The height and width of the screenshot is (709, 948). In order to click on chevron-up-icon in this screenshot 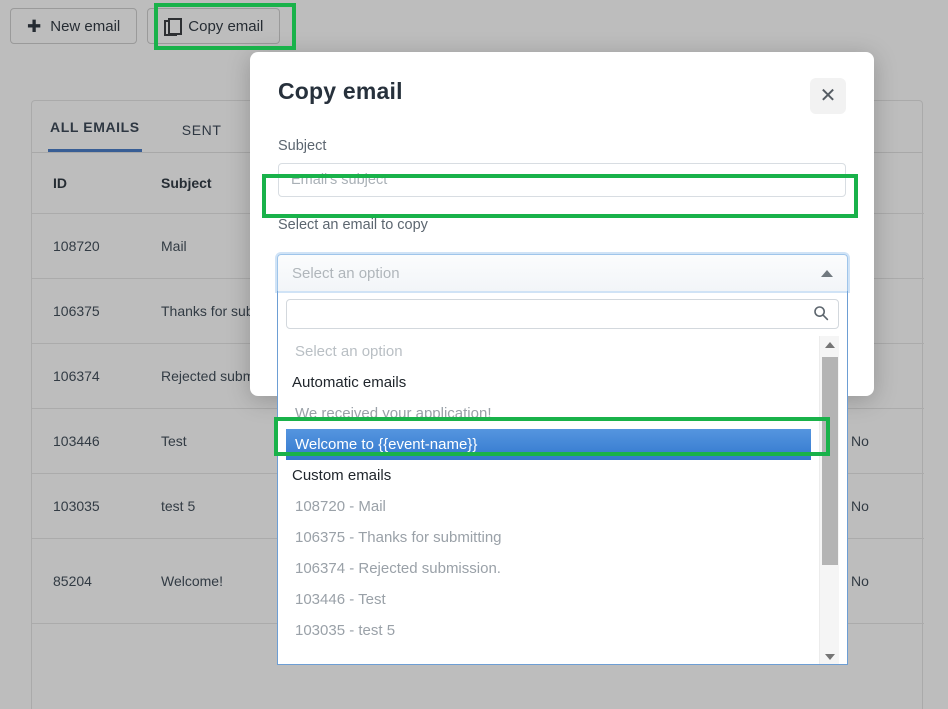, I will do `click(827, 273)`.